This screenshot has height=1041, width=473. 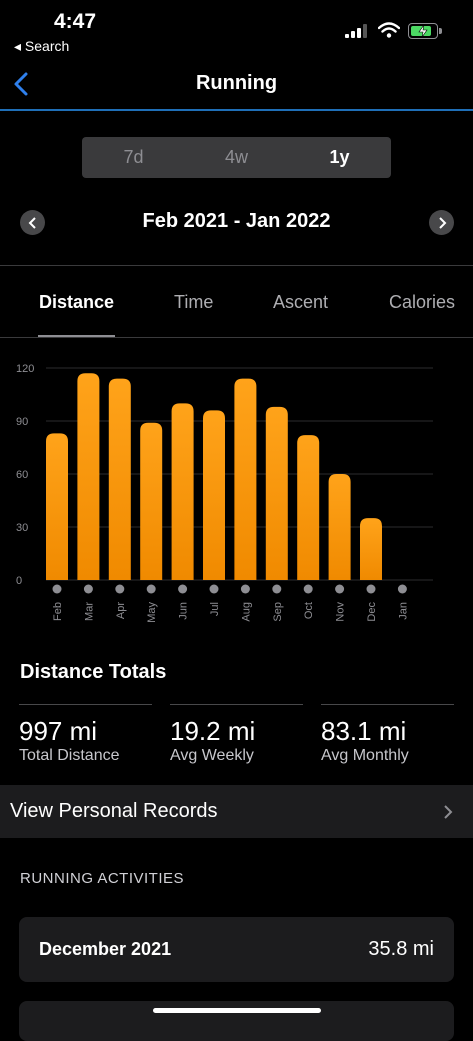 I want to click on range-tab-4w: 4w, so click(x=236, y=157).